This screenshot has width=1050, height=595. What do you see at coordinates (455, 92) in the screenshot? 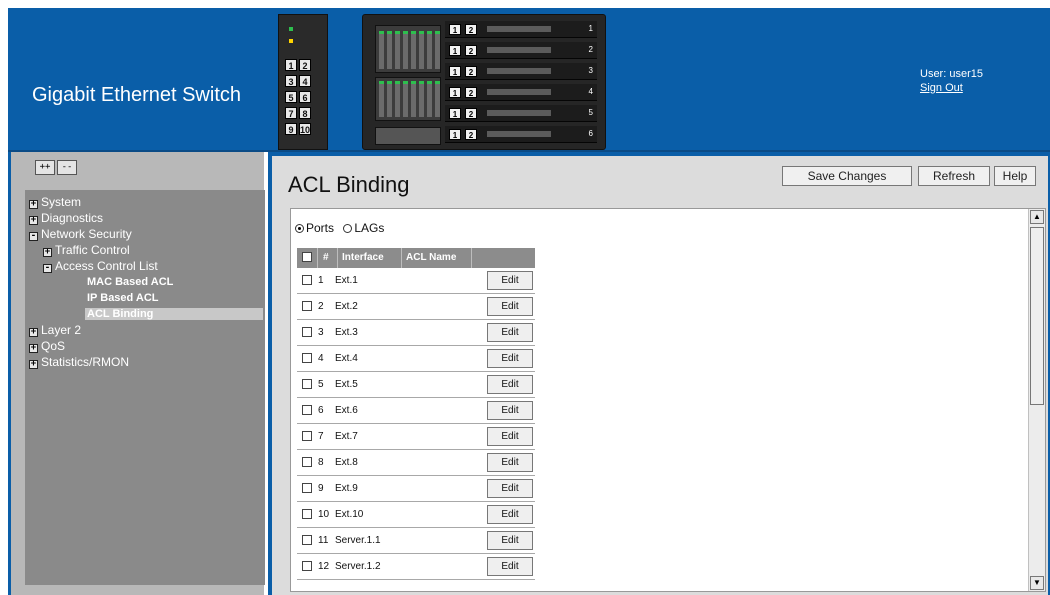
I see `server-port-tag: 1` at bounding box center [455, 92].